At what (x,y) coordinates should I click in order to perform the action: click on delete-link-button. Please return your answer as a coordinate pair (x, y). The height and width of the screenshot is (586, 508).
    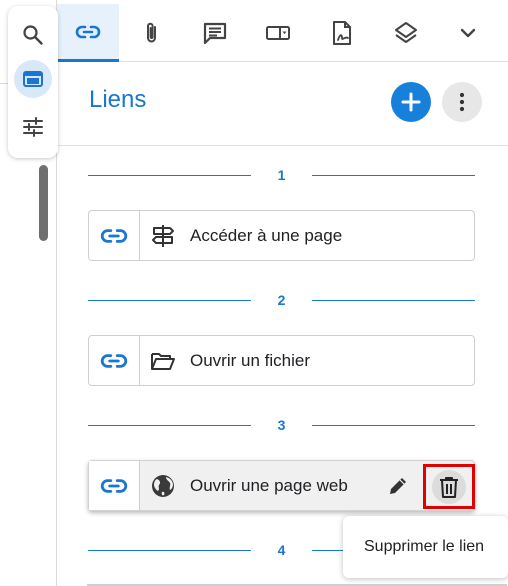
    Looking at the image, I should click on (449, 486).